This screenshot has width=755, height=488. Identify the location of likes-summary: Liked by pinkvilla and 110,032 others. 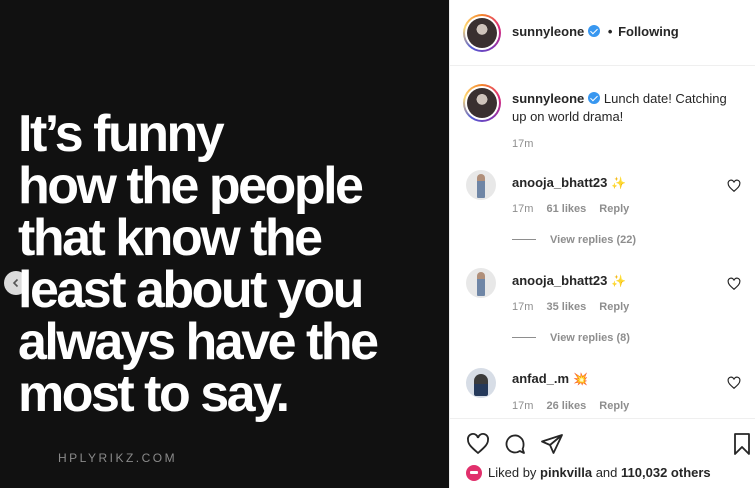
(588, 473).